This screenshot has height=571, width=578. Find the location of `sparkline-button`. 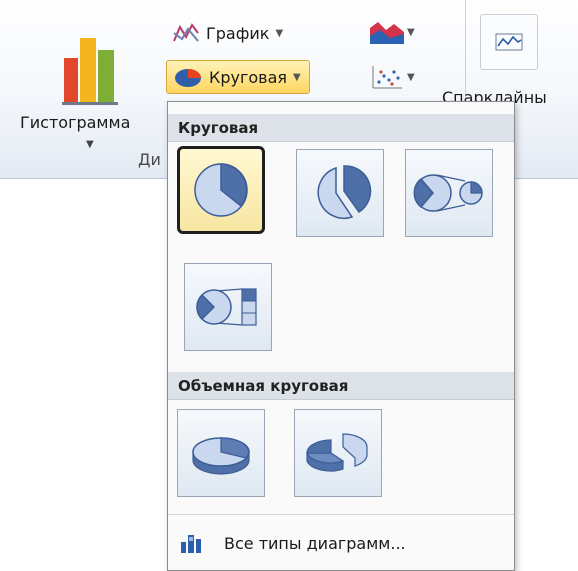

sparkline-button is located at coordinates (509, 42).